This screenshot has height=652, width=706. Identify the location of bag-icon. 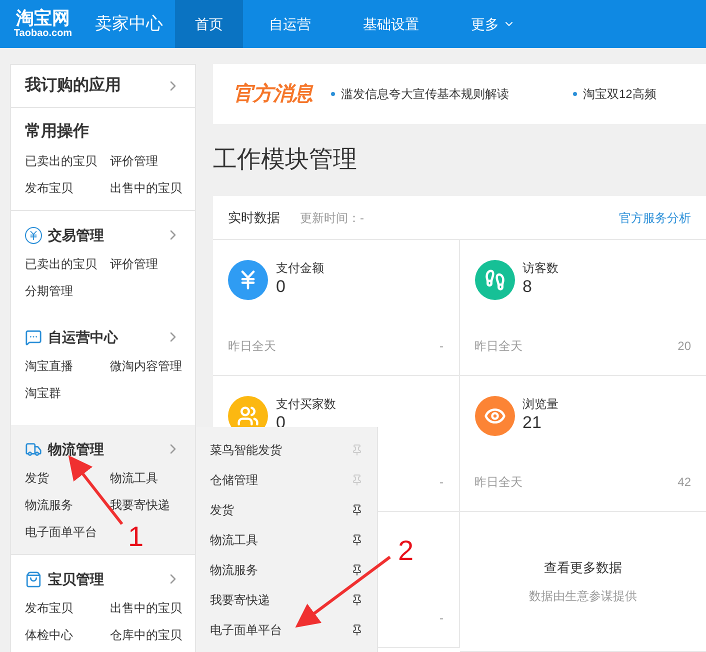
(33, 579).